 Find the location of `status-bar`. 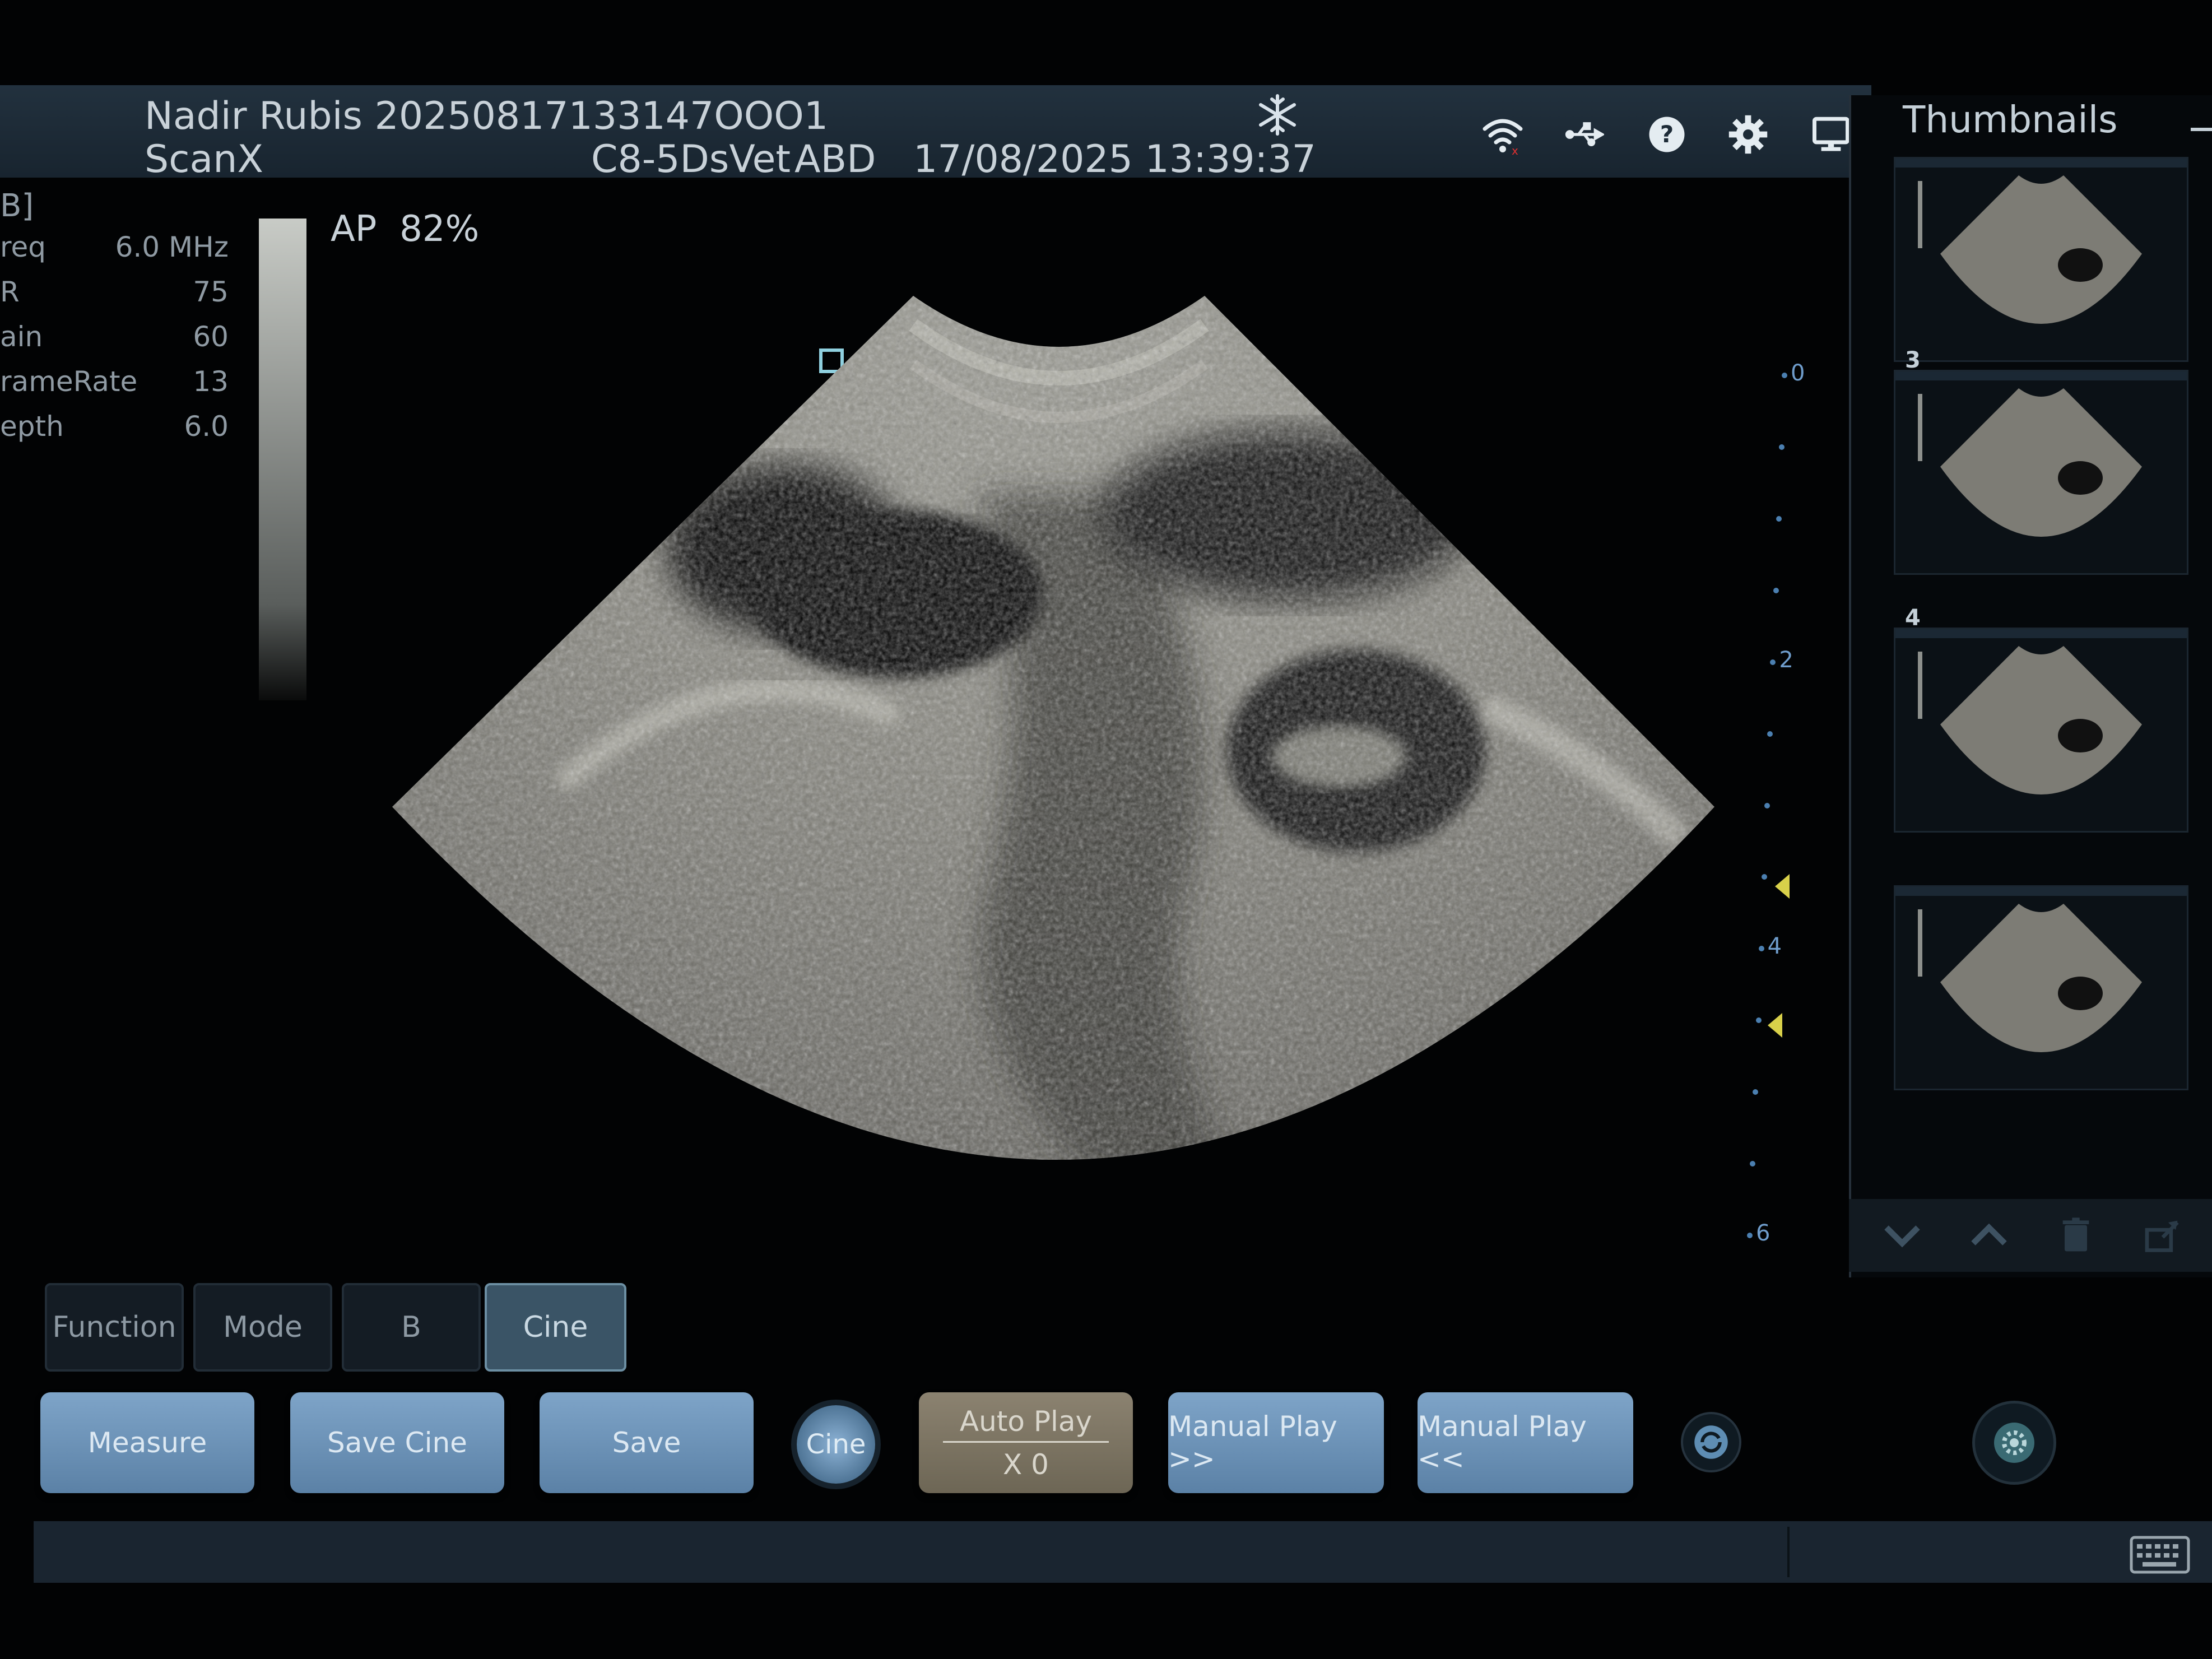

status-bar is located at coordinates (1123, 1552).